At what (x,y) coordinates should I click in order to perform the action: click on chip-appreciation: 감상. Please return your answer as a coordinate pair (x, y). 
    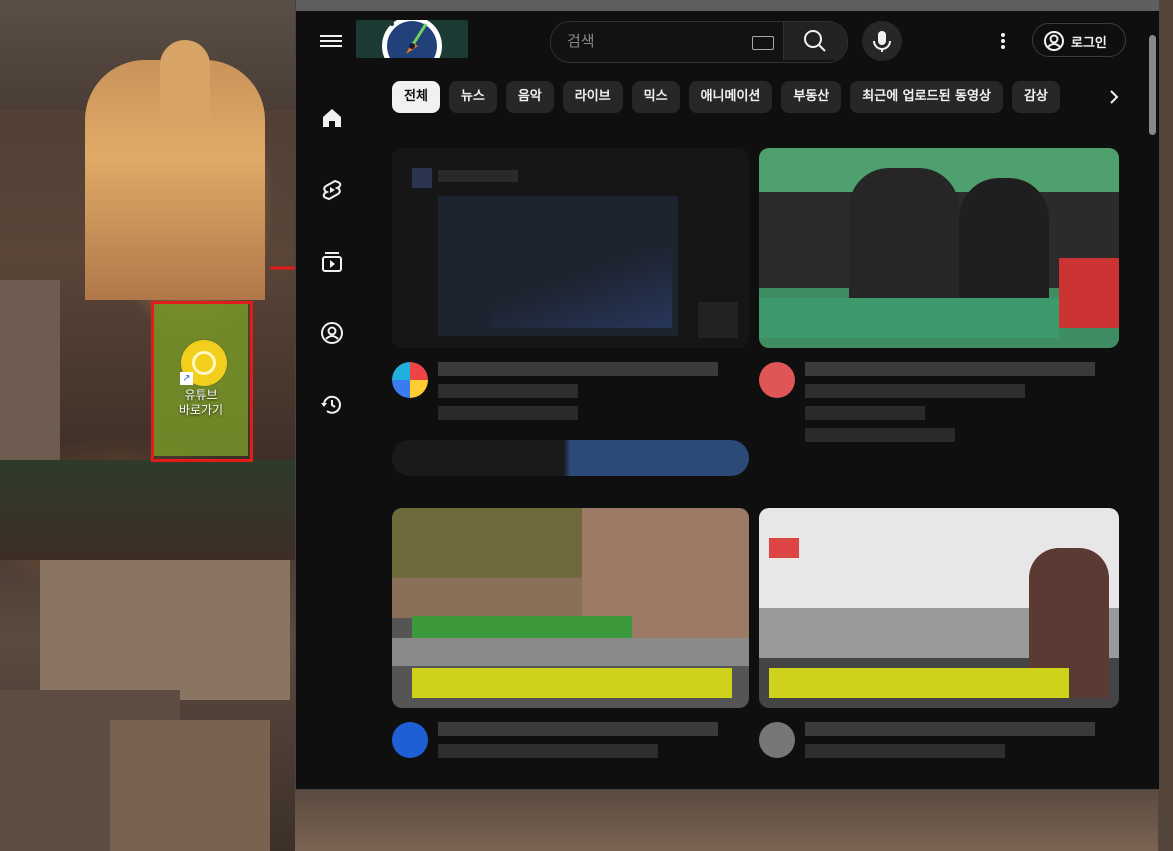
    Looking at the image, I should click on (1035, 97).